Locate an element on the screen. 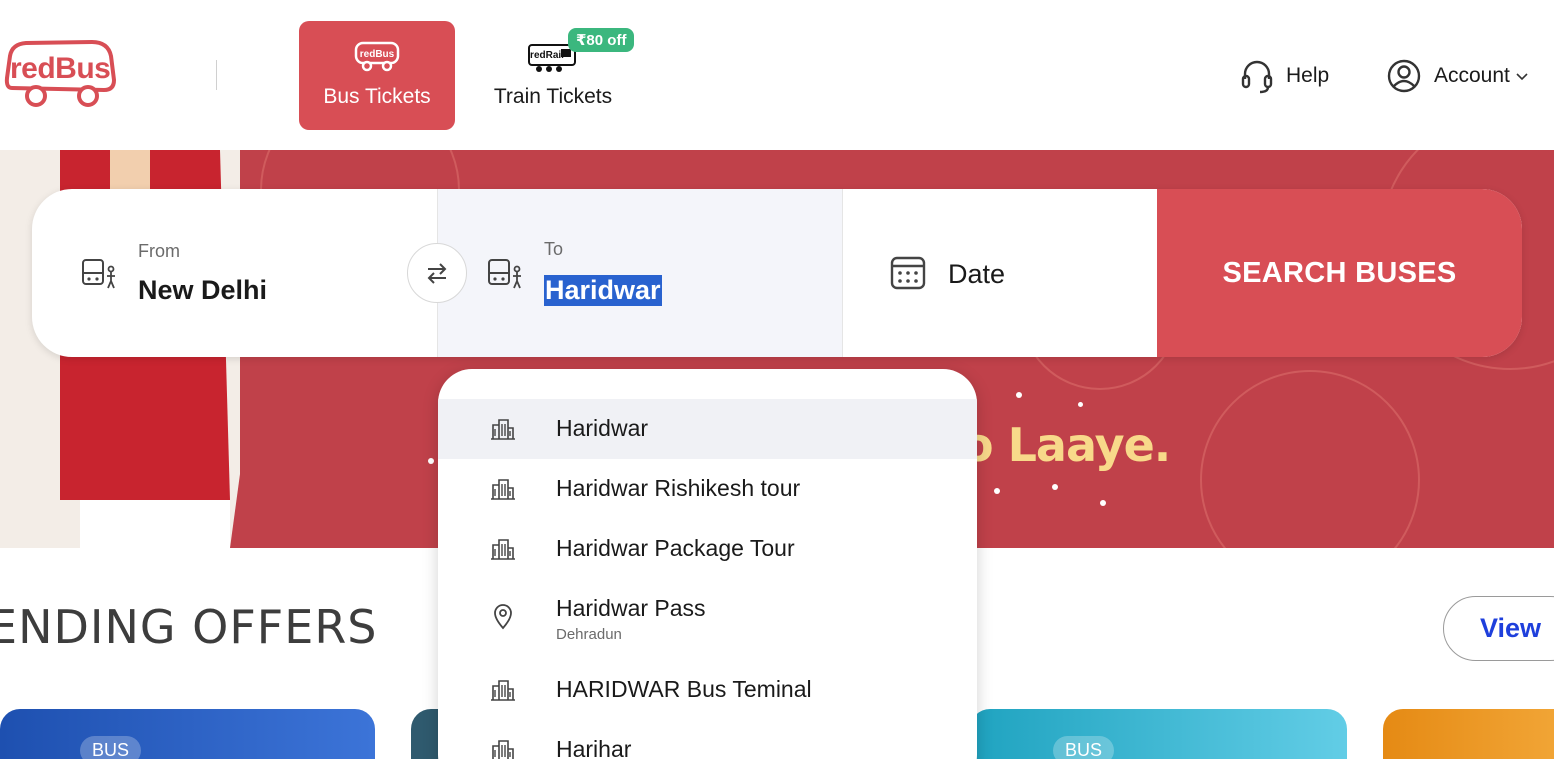 Image resolution: width=1554 pixels, height=759 pixels. swap-arrows-icon is located at coordinates (437, 273).